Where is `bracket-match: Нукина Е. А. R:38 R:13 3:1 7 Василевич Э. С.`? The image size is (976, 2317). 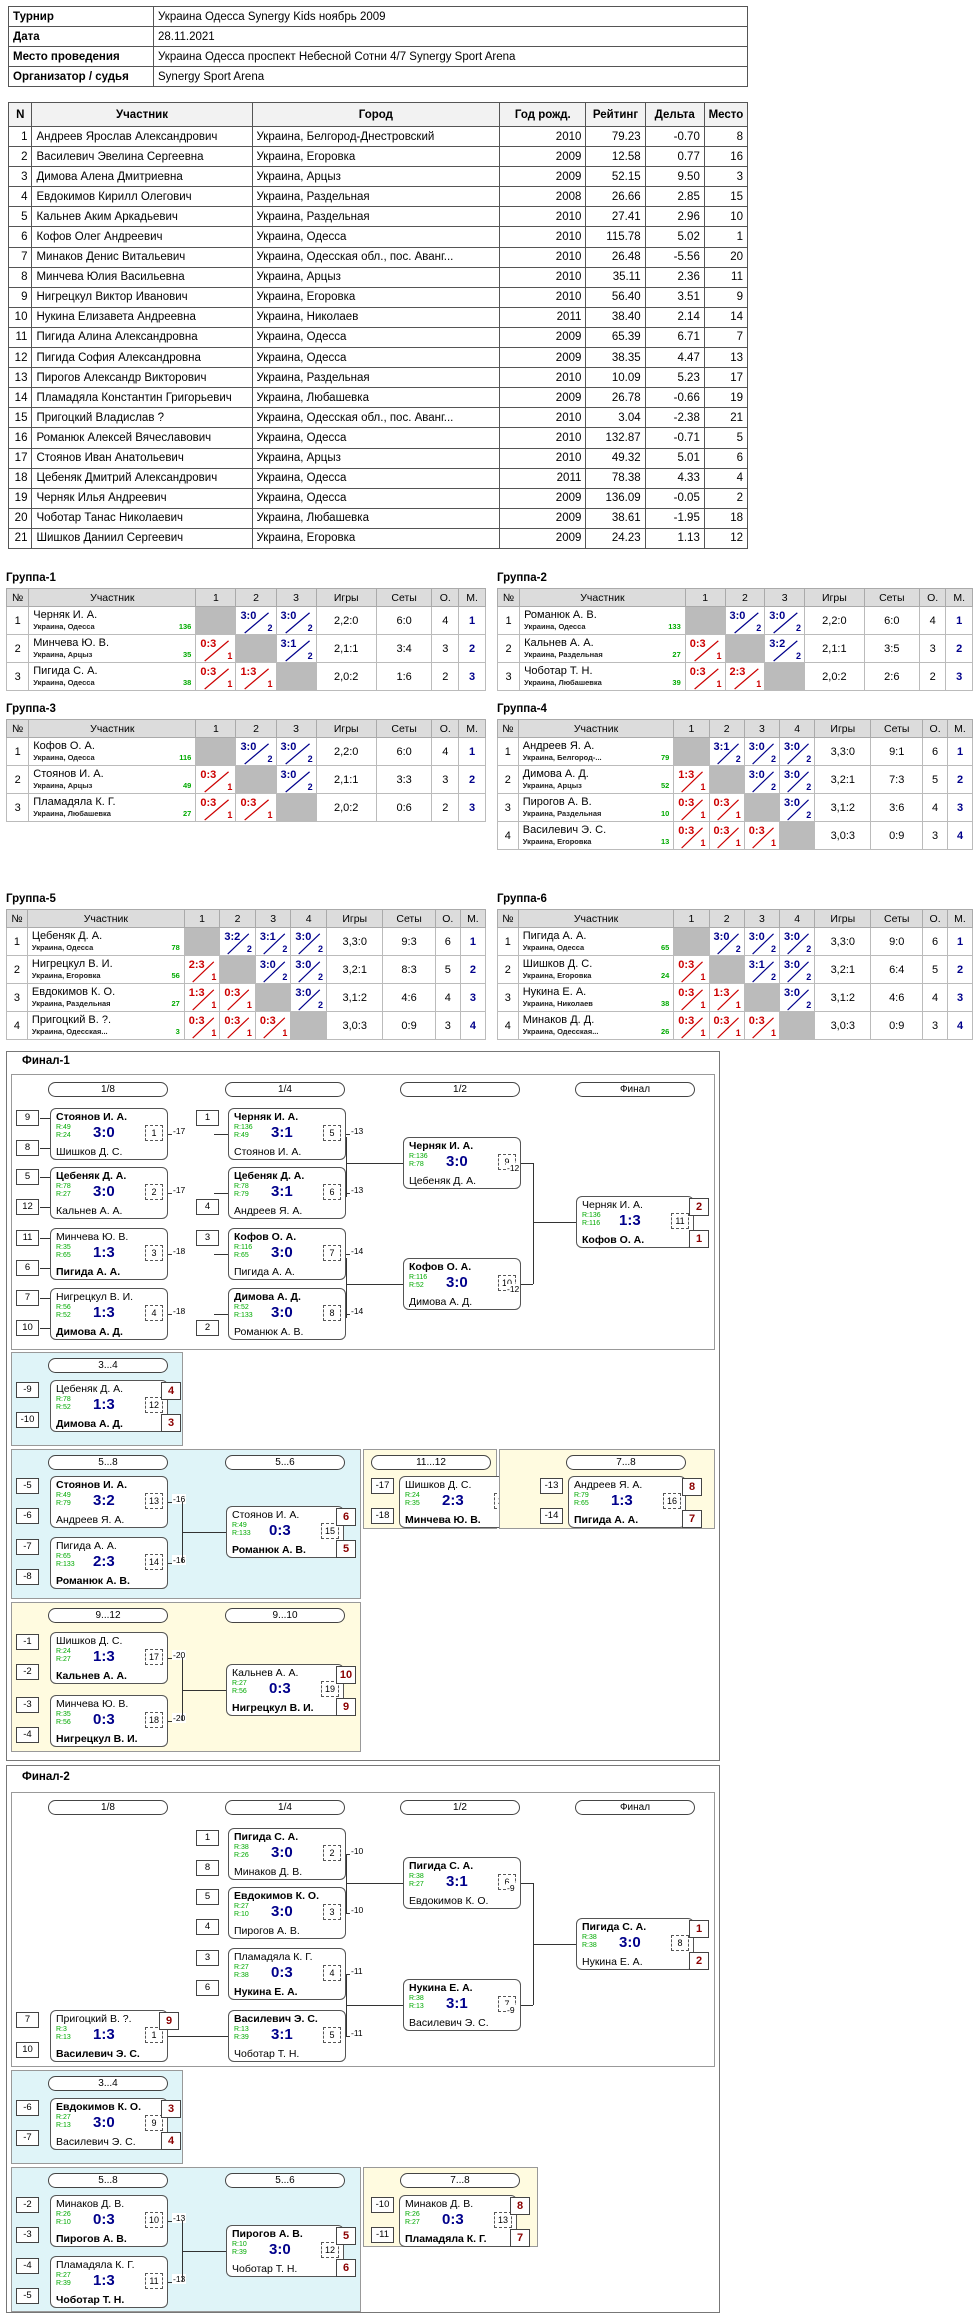
bracket-match: Нукина Е. А. R:38 R:13 3:1 7 Василевич Э. С. is located at coordinates (462, 2005).